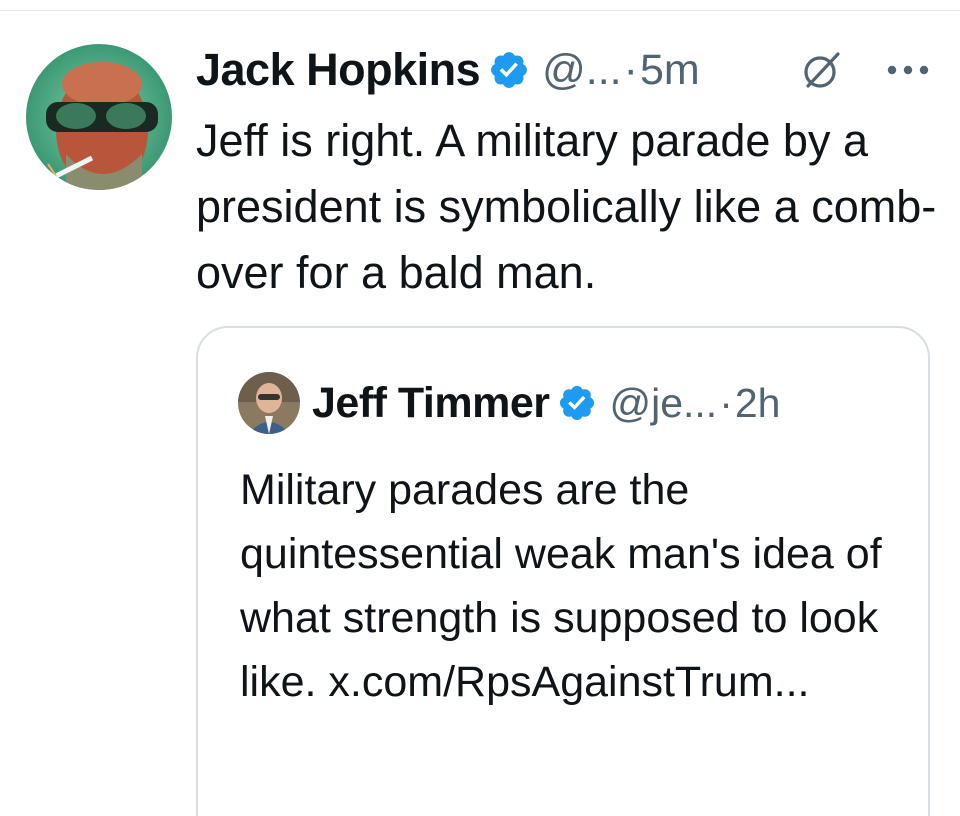 This screenshot has height=816, width=960. Describe the element at coordinates (338, 70) in the screenshot. I see `author-name: Jack Hopkins` at that location.